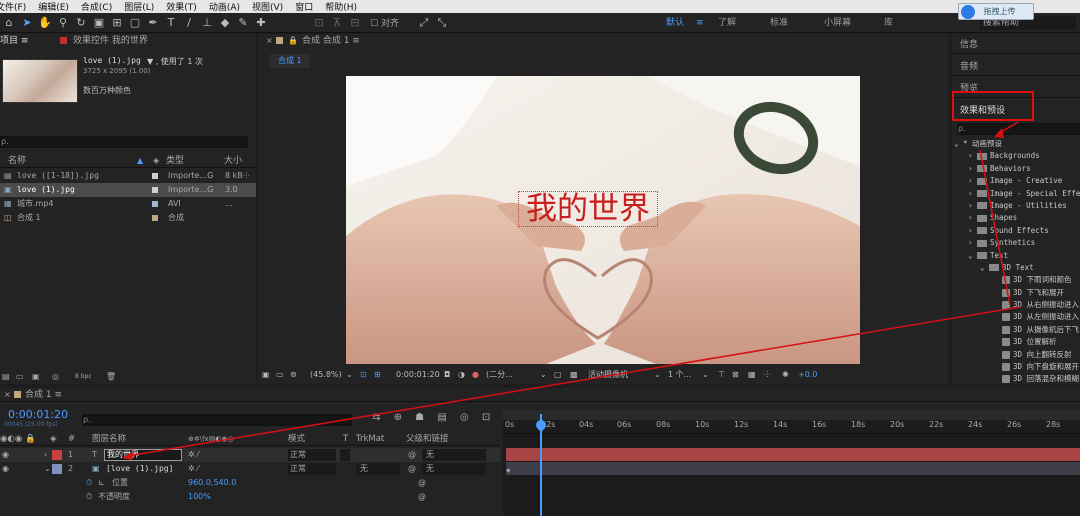  Describe the element at coordinates (1017, 169) in the screenshot. I see `tree-folder: › Behaviors` at that location.